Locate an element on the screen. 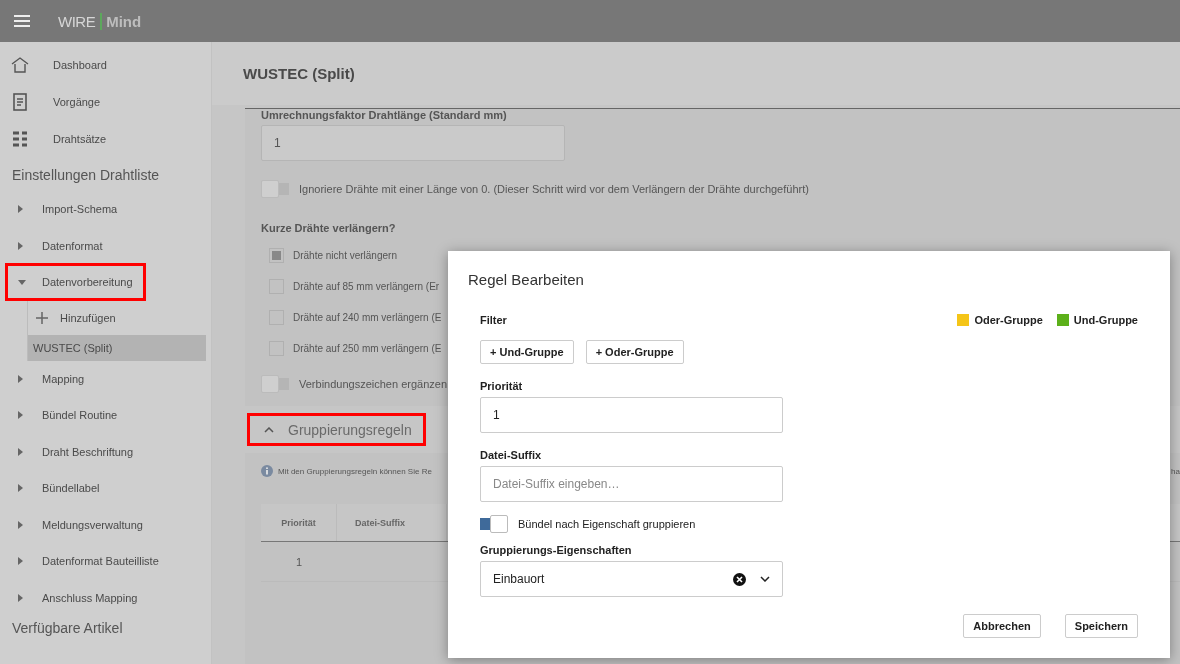 The image size is (1180, 664). column-header: Datei-Suffix is located at coordinates (392, 522).